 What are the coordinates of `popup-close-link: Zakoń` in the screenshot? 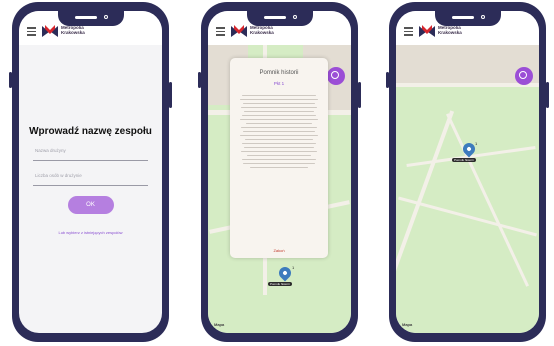 It's located at (279, 250).